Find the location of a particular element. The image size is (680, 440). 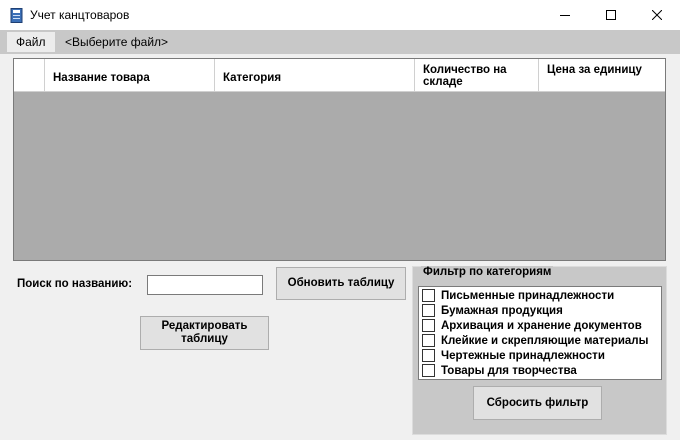

refresh-table-button: Обновить таблицу is located at coordinates (341, 283).